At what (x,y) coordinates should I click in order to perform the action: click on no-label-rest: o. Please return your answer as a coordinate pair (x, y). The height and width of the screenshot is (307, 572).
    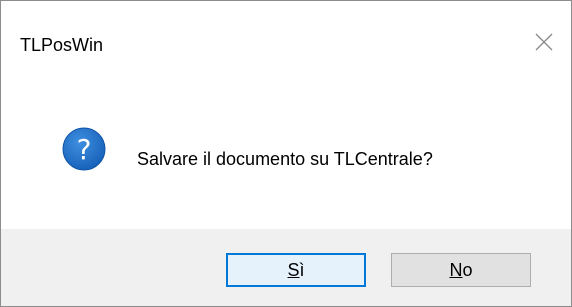
    Looking at the image, I should click on (467, 269).